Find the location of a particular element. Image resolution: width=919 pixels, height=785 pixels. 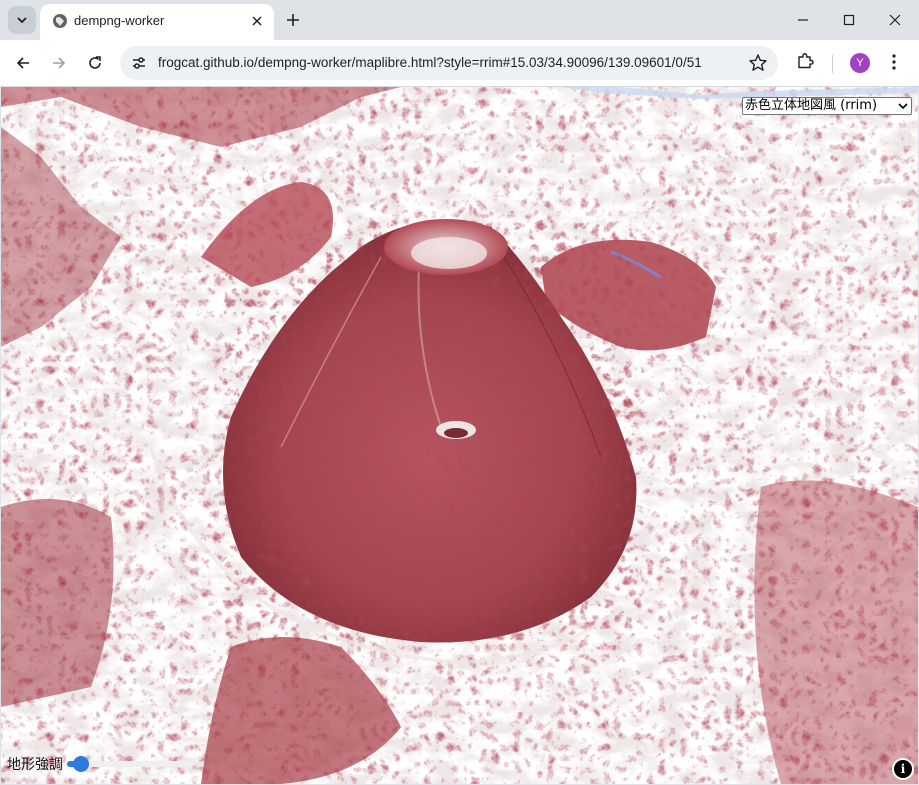

exaggeration-slider is located at coordinates (130, 764).